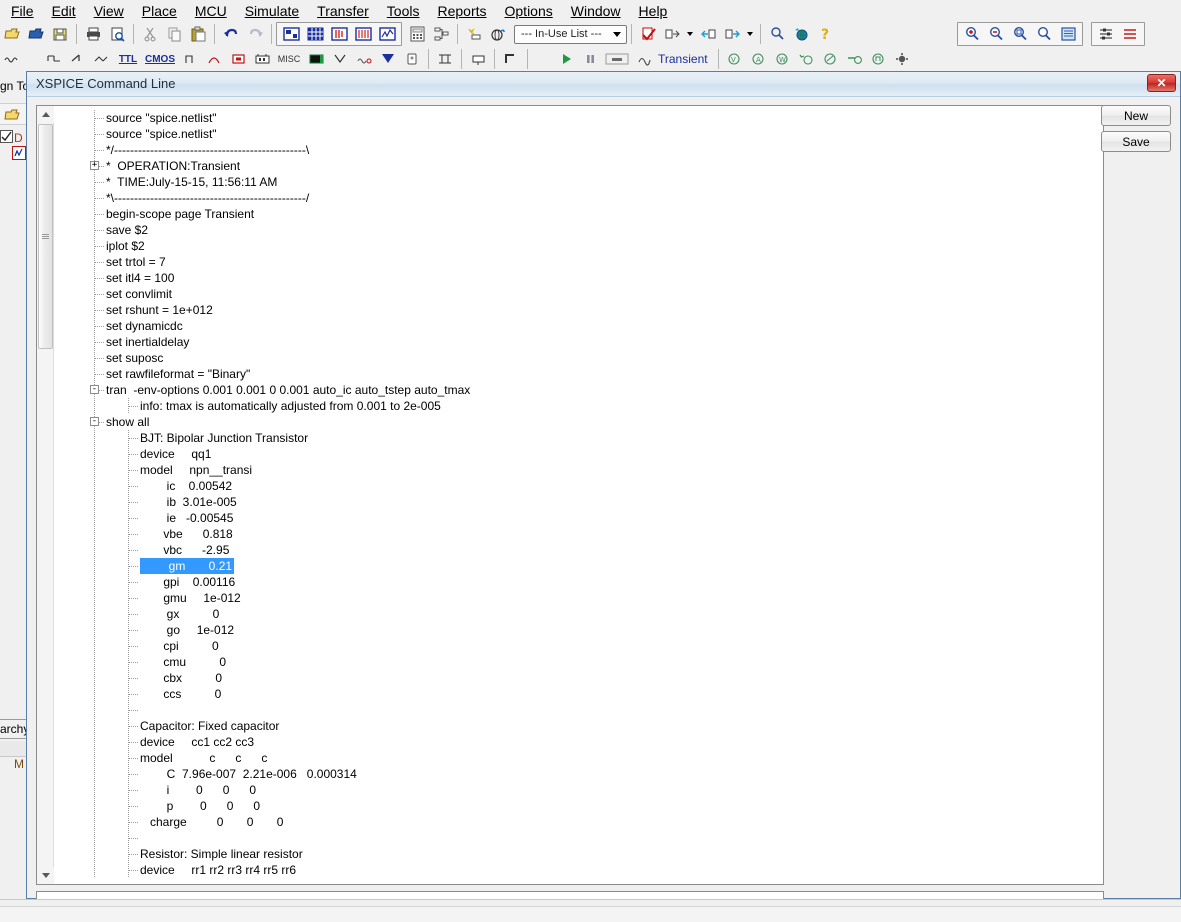 This screenshot has width=1181, height=922. I want to click on ni-icon, so click(364, 59).